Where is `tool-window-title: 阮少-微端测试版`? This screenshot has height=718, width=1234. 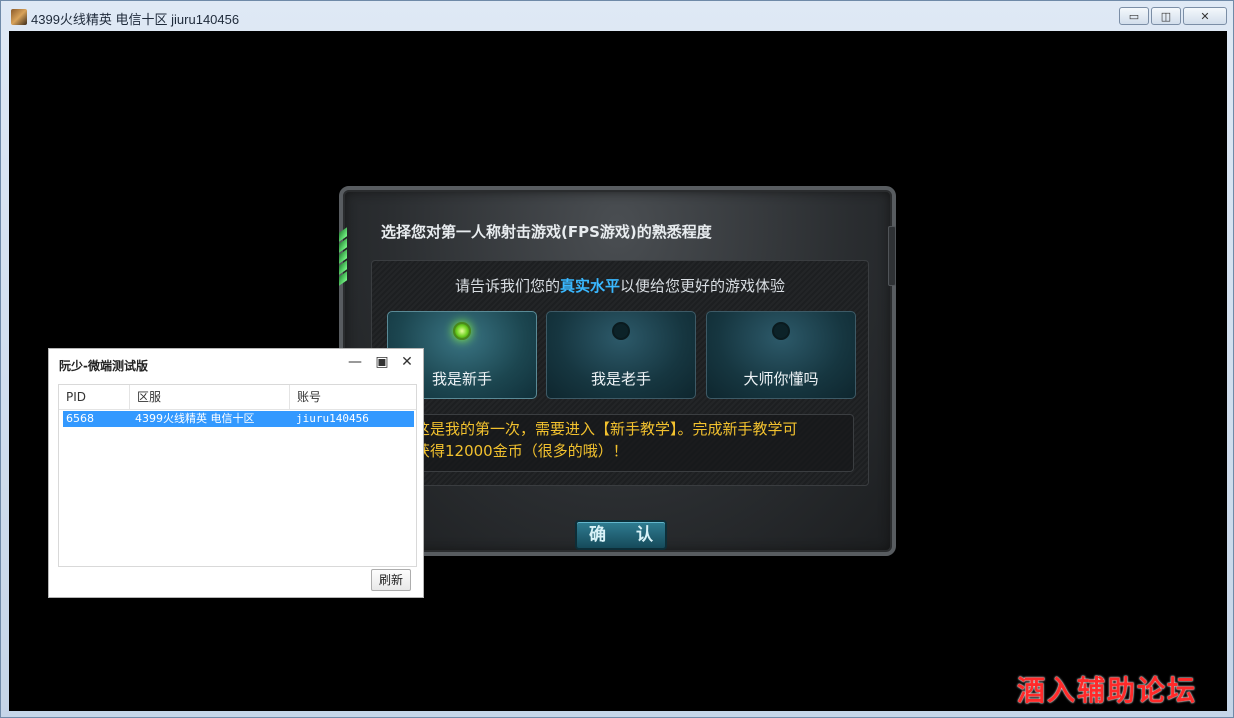
tool-window-title: 阮少-微端测试版 is located at coordinates (103, 366).